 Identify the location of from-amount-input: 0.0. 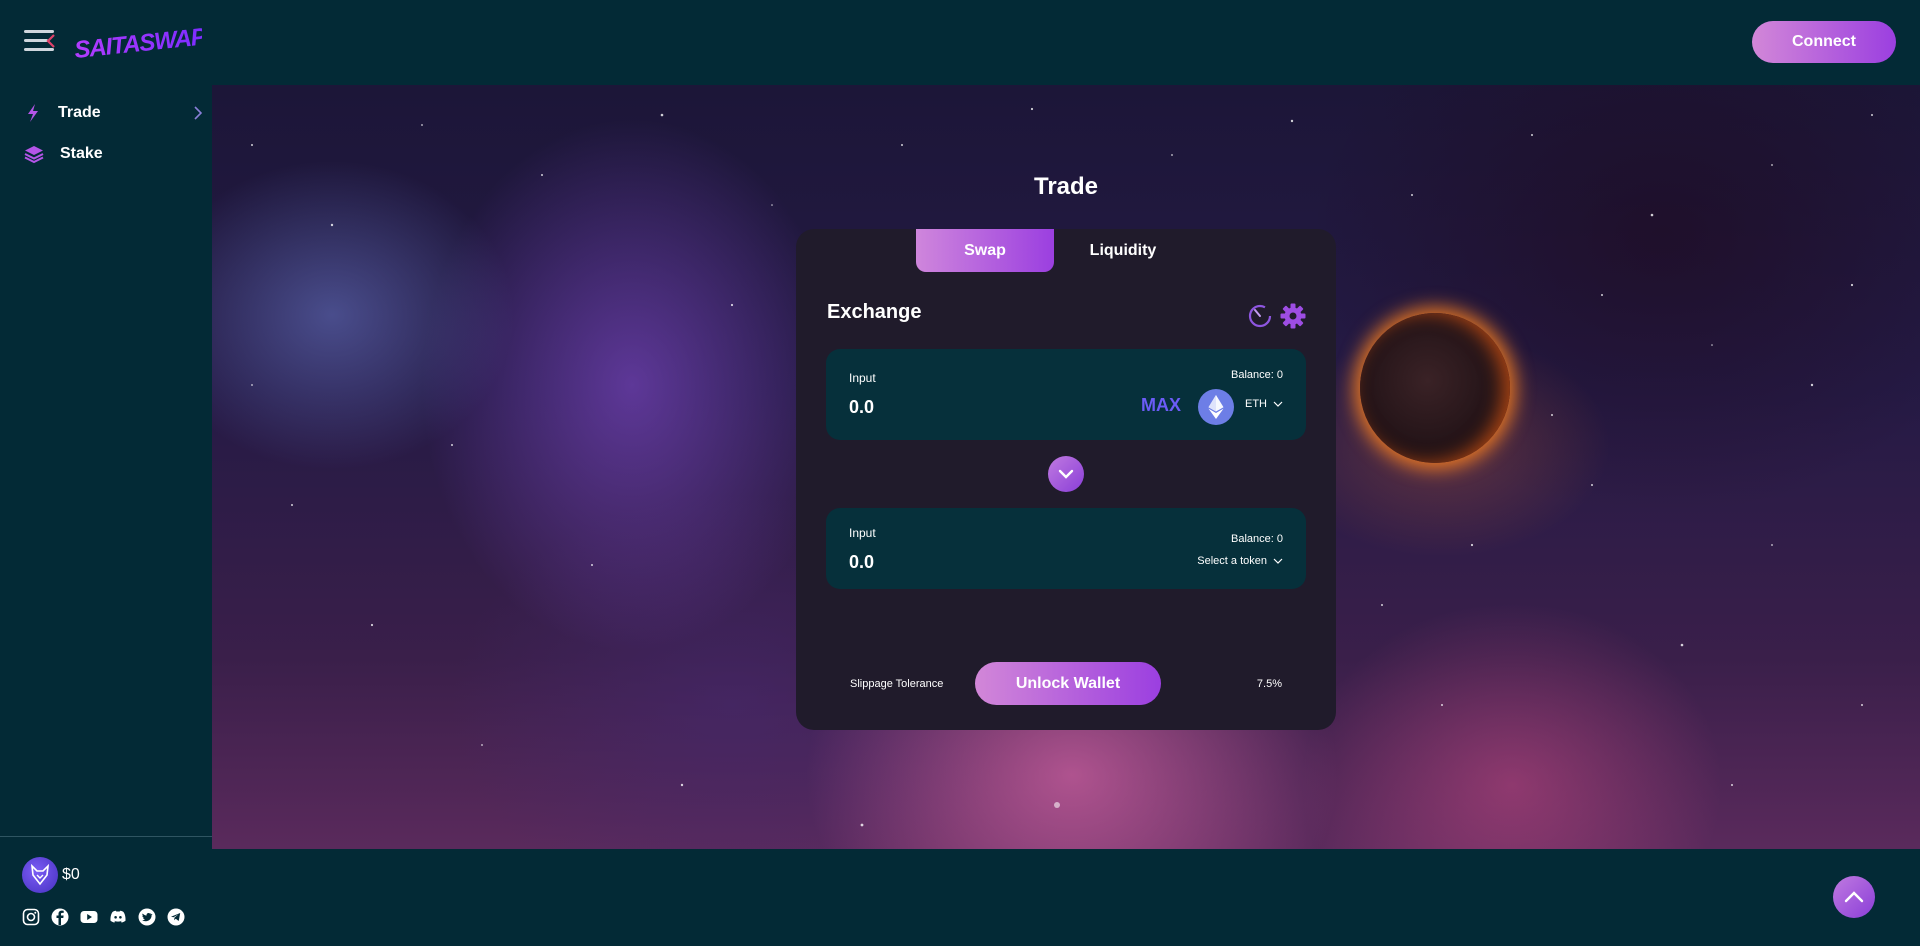
(861, 407).